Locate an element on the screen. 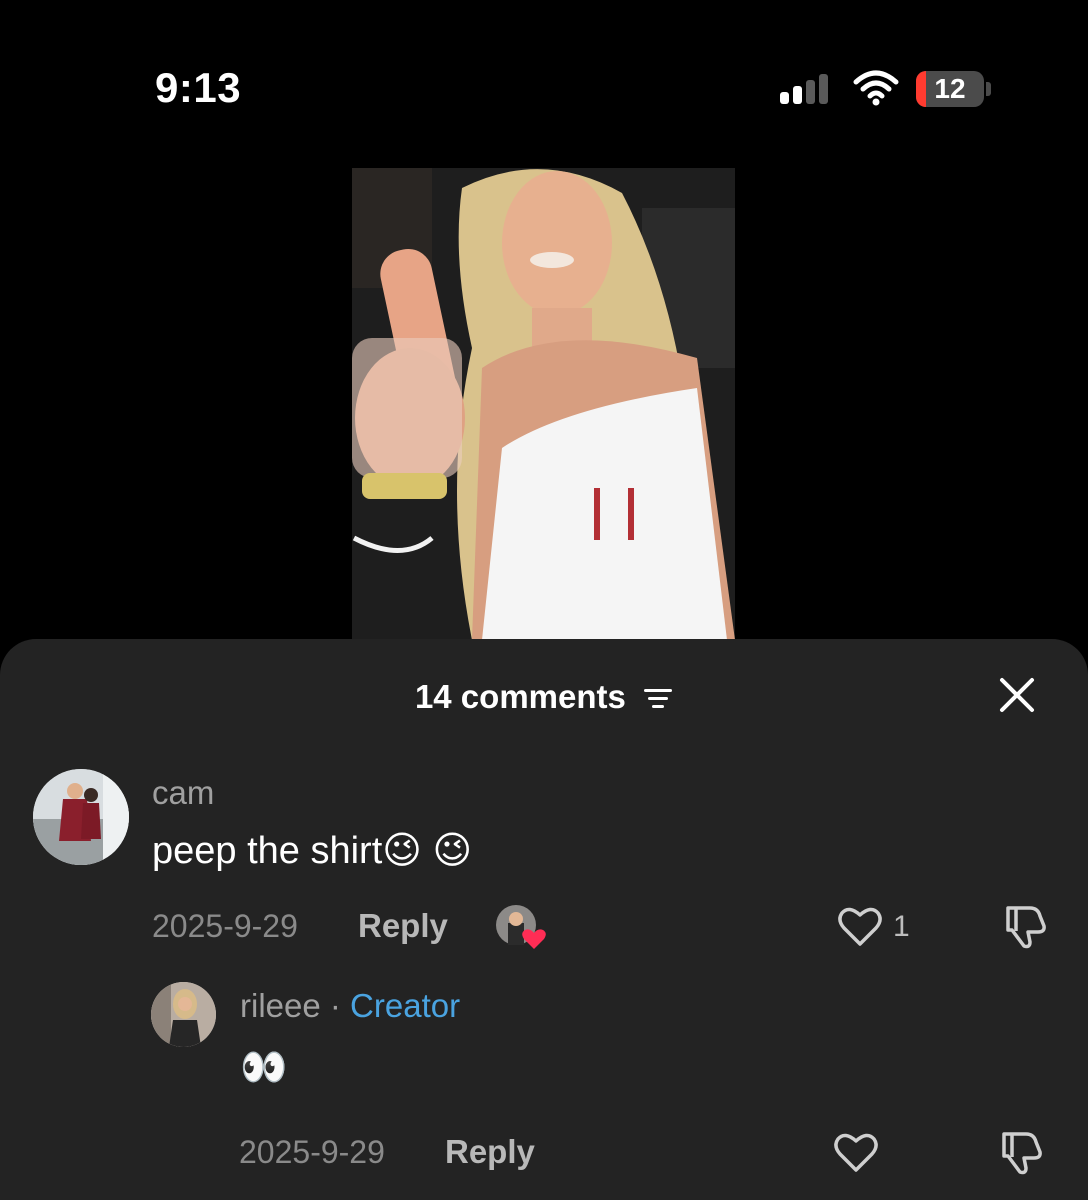 Image resolution: width=1088 pixels, height=1200 pixels. battery-icon: 12 is located at coordinates (950, 89).